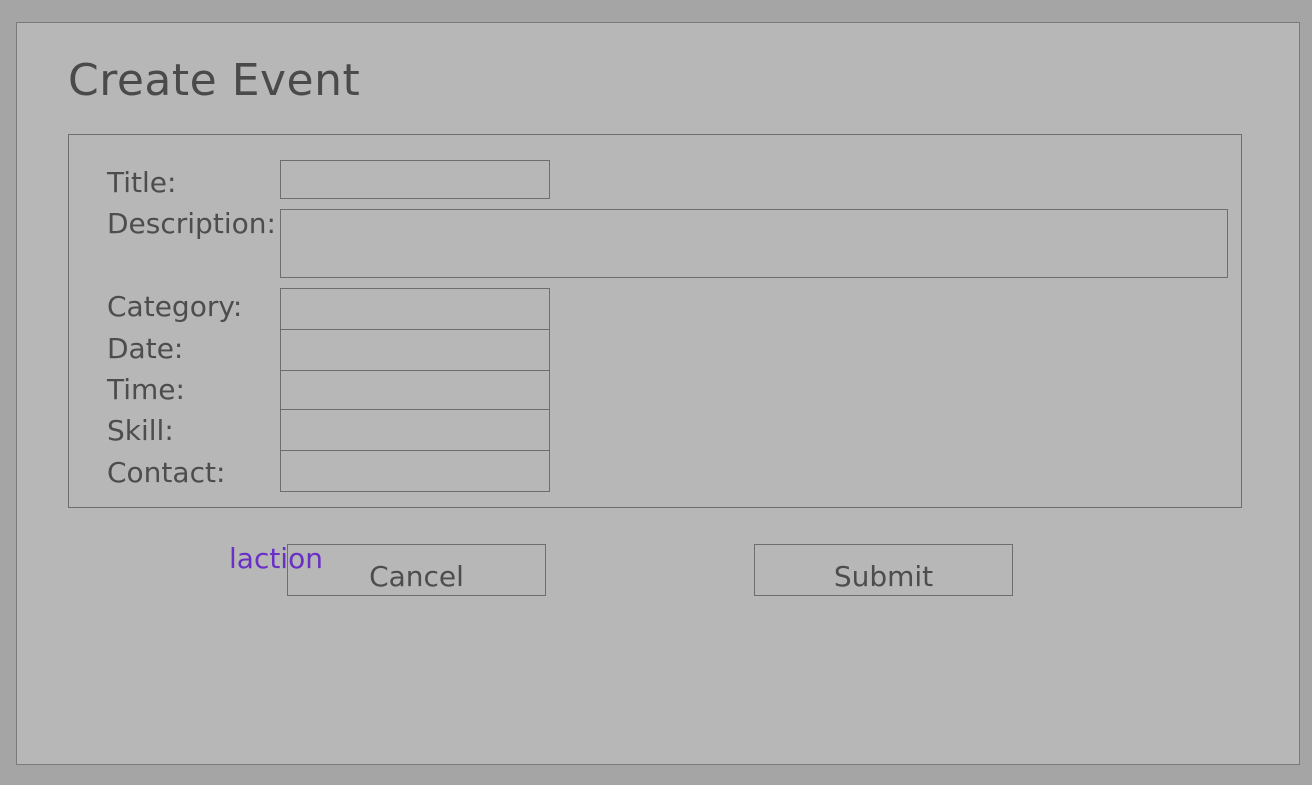  I want to click on title-field, so click(415, 179).